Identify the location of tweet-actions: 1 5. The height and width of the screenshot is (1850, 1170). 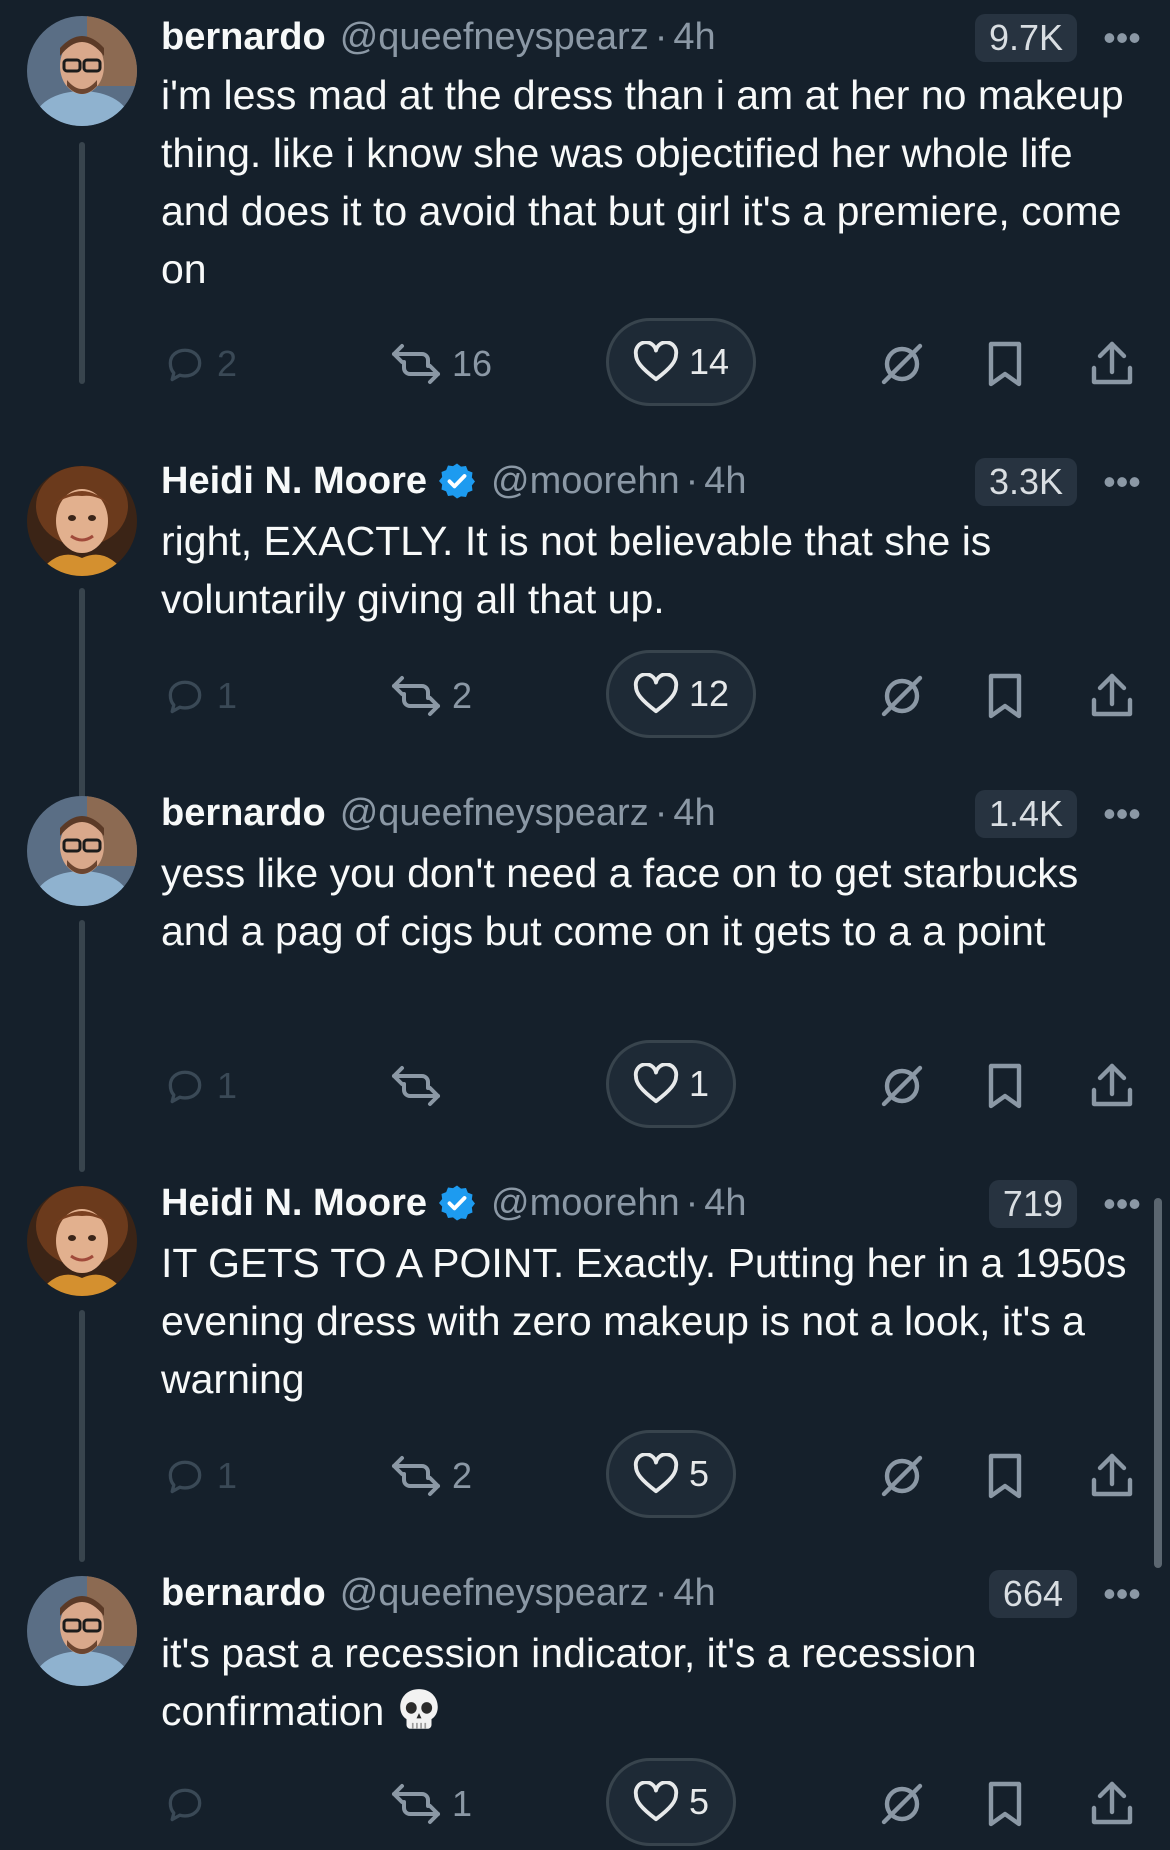
(585, 1804).